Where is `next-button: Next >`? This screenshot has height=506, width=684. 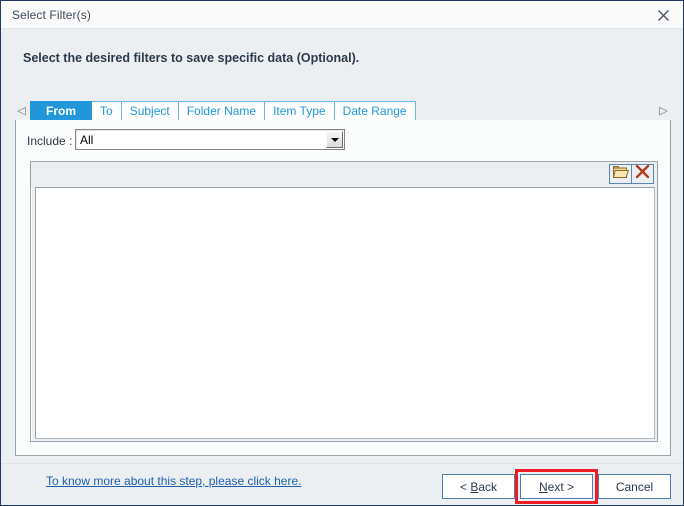
next-button: Next > is located at coordinates (556, 486).